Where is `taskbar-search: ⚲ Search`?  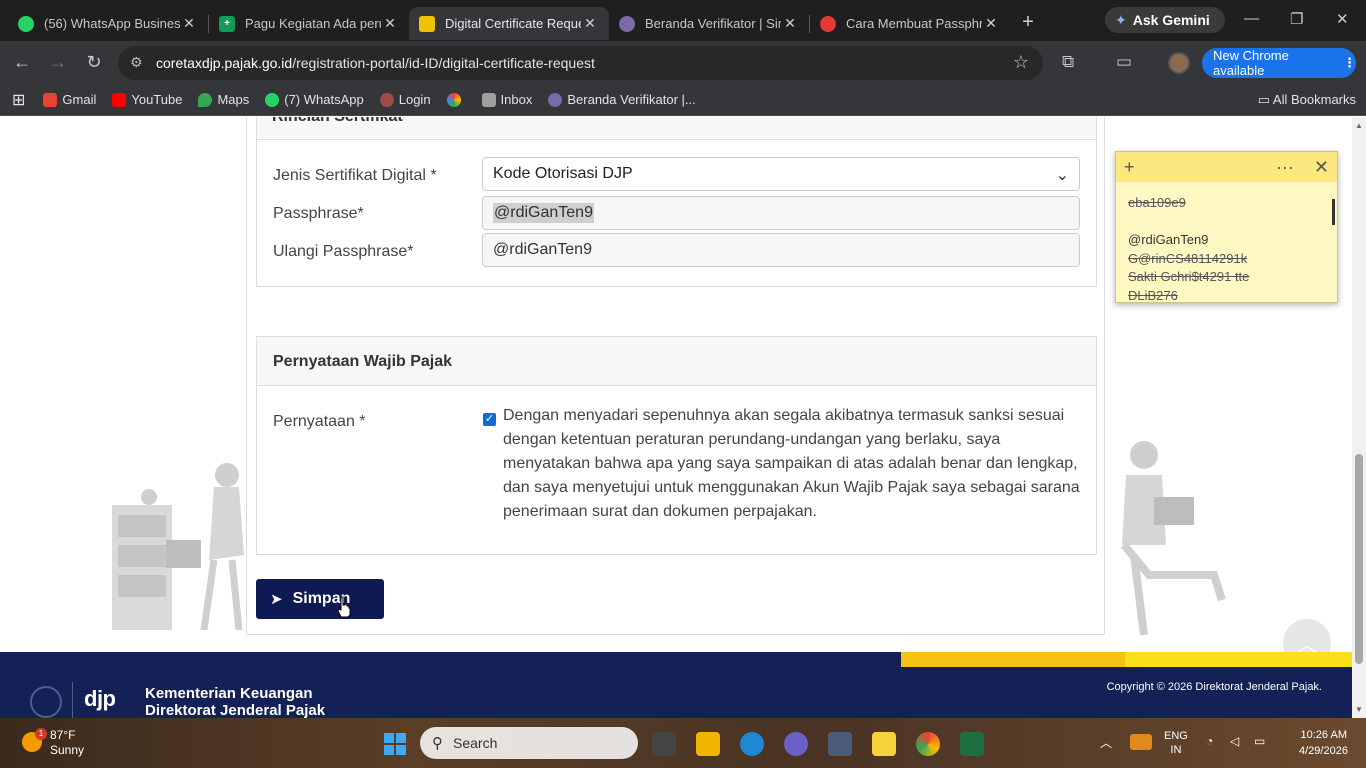 taskbar-search: ⚲ Search is located at coordinates (529, 743).